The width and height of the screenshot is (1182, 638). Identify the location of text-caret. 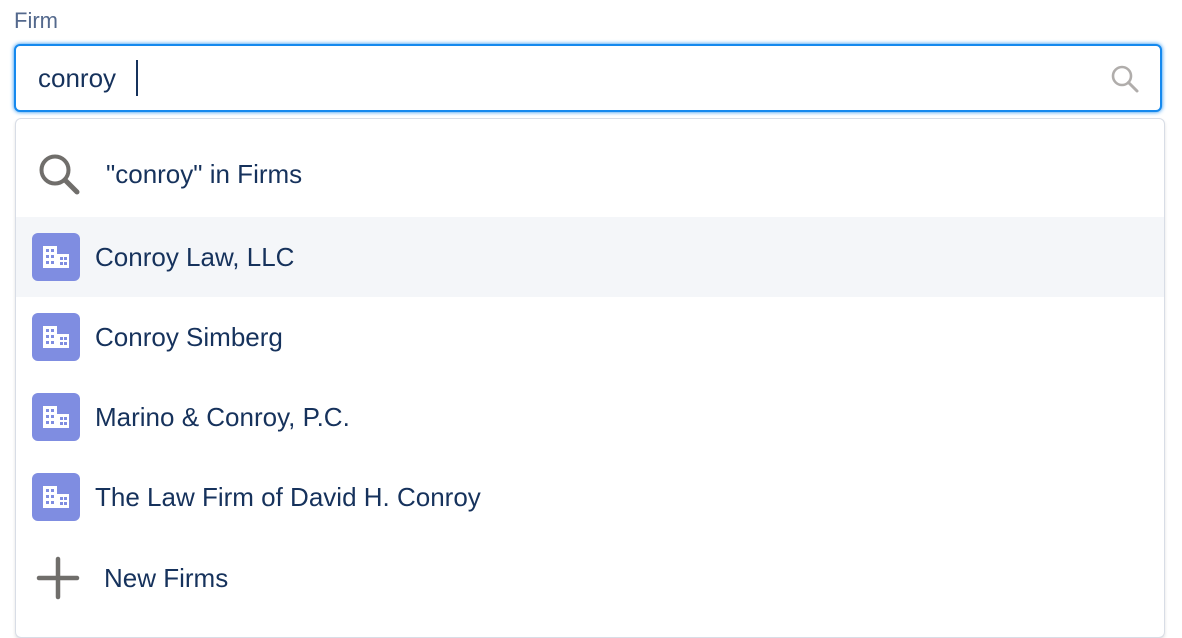
(137, 78).